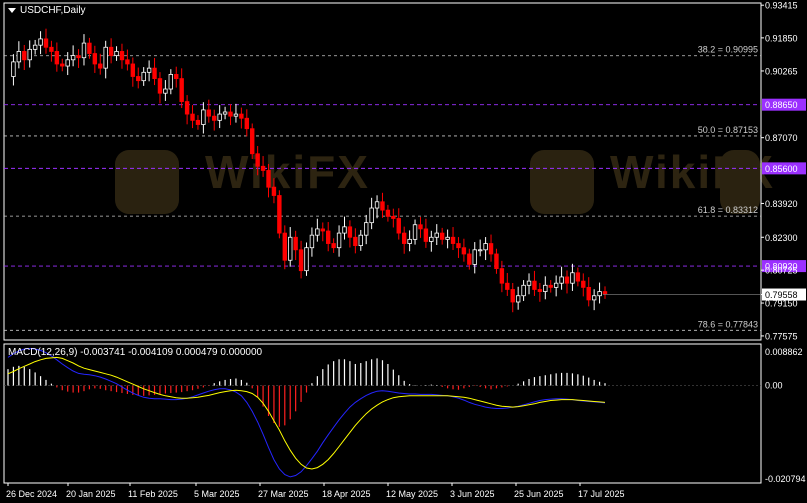 Image resolution: width=807 pixels, height=503 pixels. What do you see at coordinates (217, 494) in the screenshot?
I see `date-label-3: 5 Mar 2025` at bounding box center [217, 494].